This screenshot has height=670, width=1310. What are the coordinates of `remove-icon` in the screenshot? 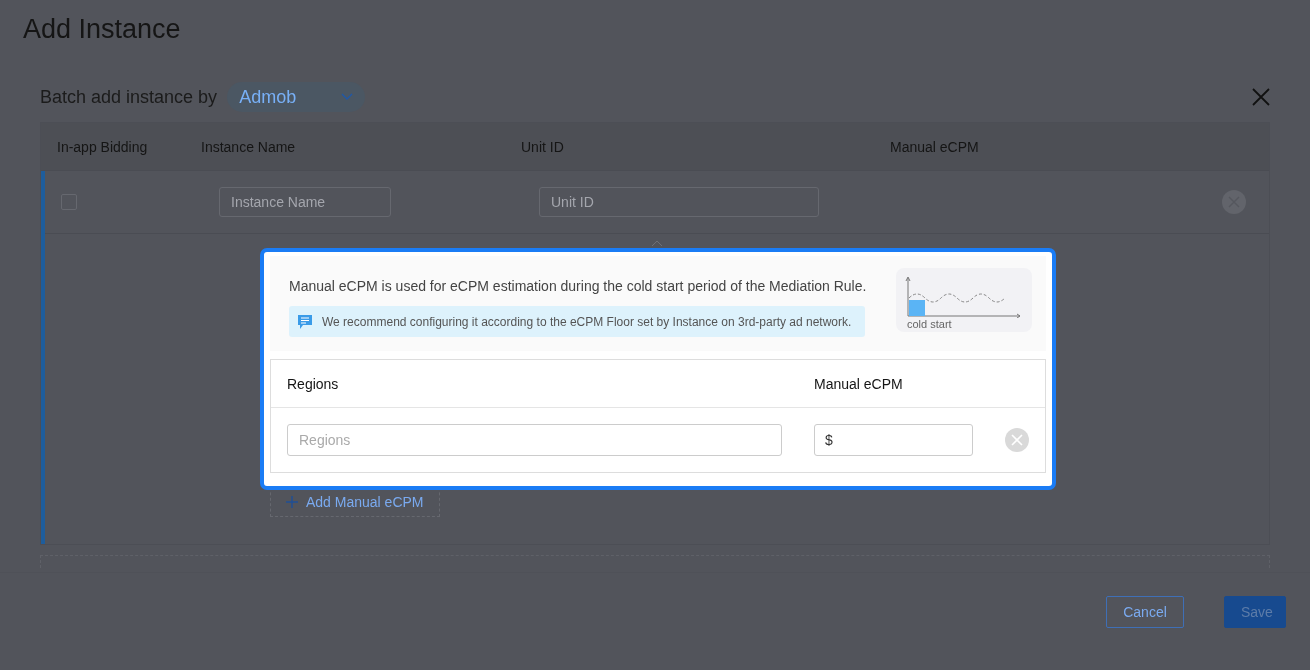 It's located at (1017, 440).